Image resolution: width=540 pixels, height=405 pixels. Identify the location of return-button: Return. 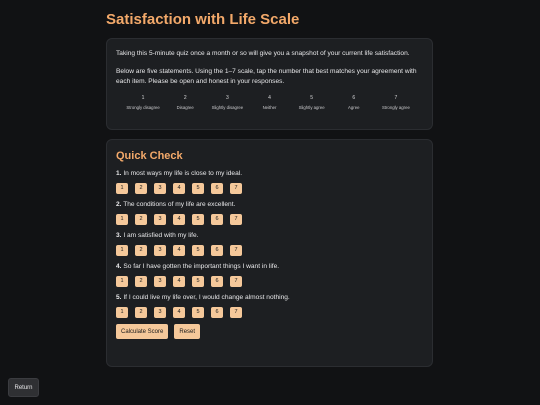
(23, 387).